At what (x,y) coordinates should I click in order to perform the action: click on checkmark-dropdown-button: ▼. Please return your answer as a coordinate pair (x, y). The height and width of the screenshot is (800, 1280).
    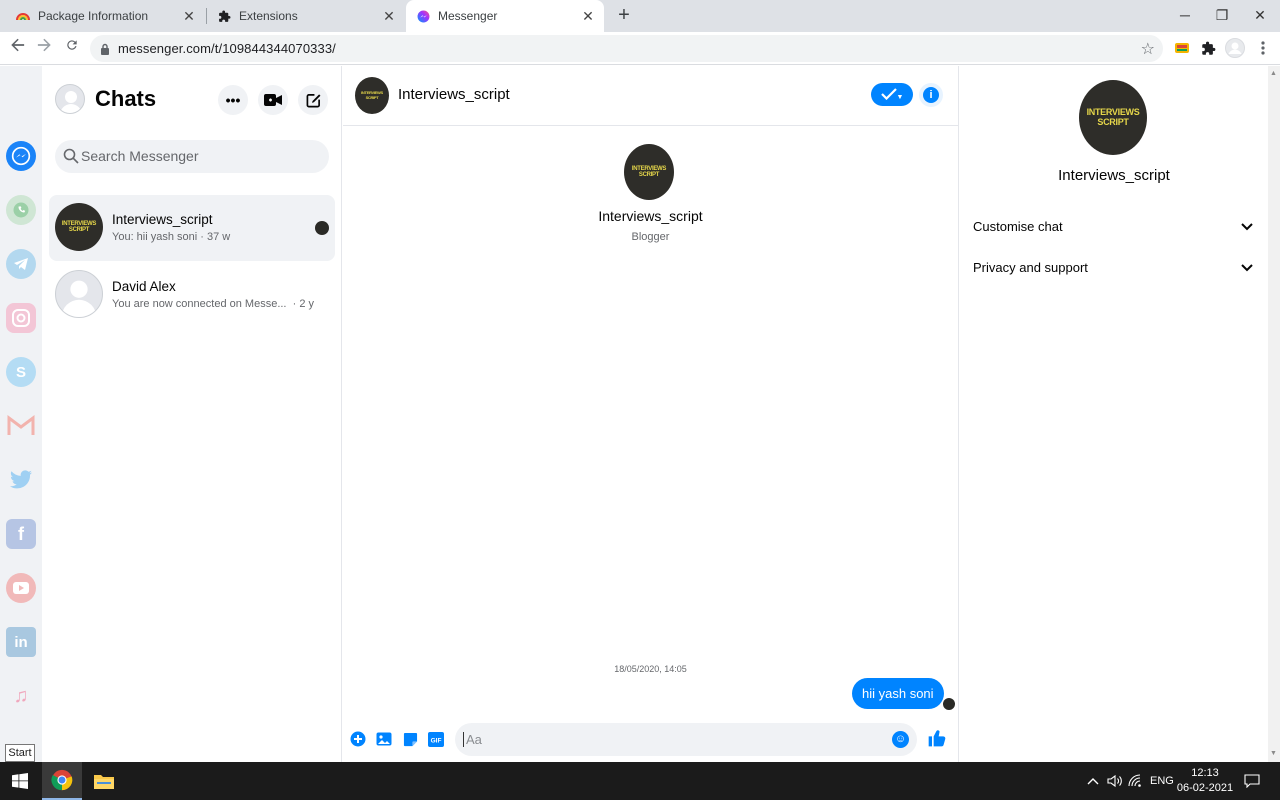
    Looking at the image, I should click on (892, 94).